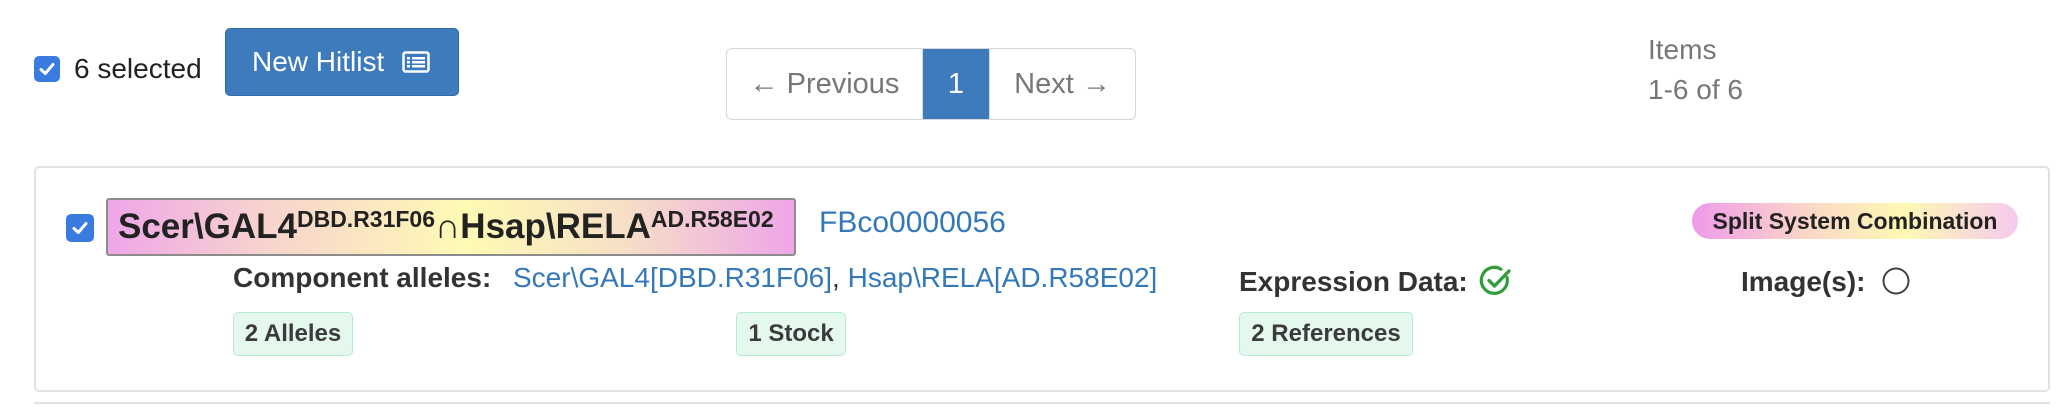 The width and height of the screenshot is (2058, 408). What do you see at coordinates (1326, 334) in the screenshot?
I see `references-tag: 2 References` at bounding box center [1326, 334].